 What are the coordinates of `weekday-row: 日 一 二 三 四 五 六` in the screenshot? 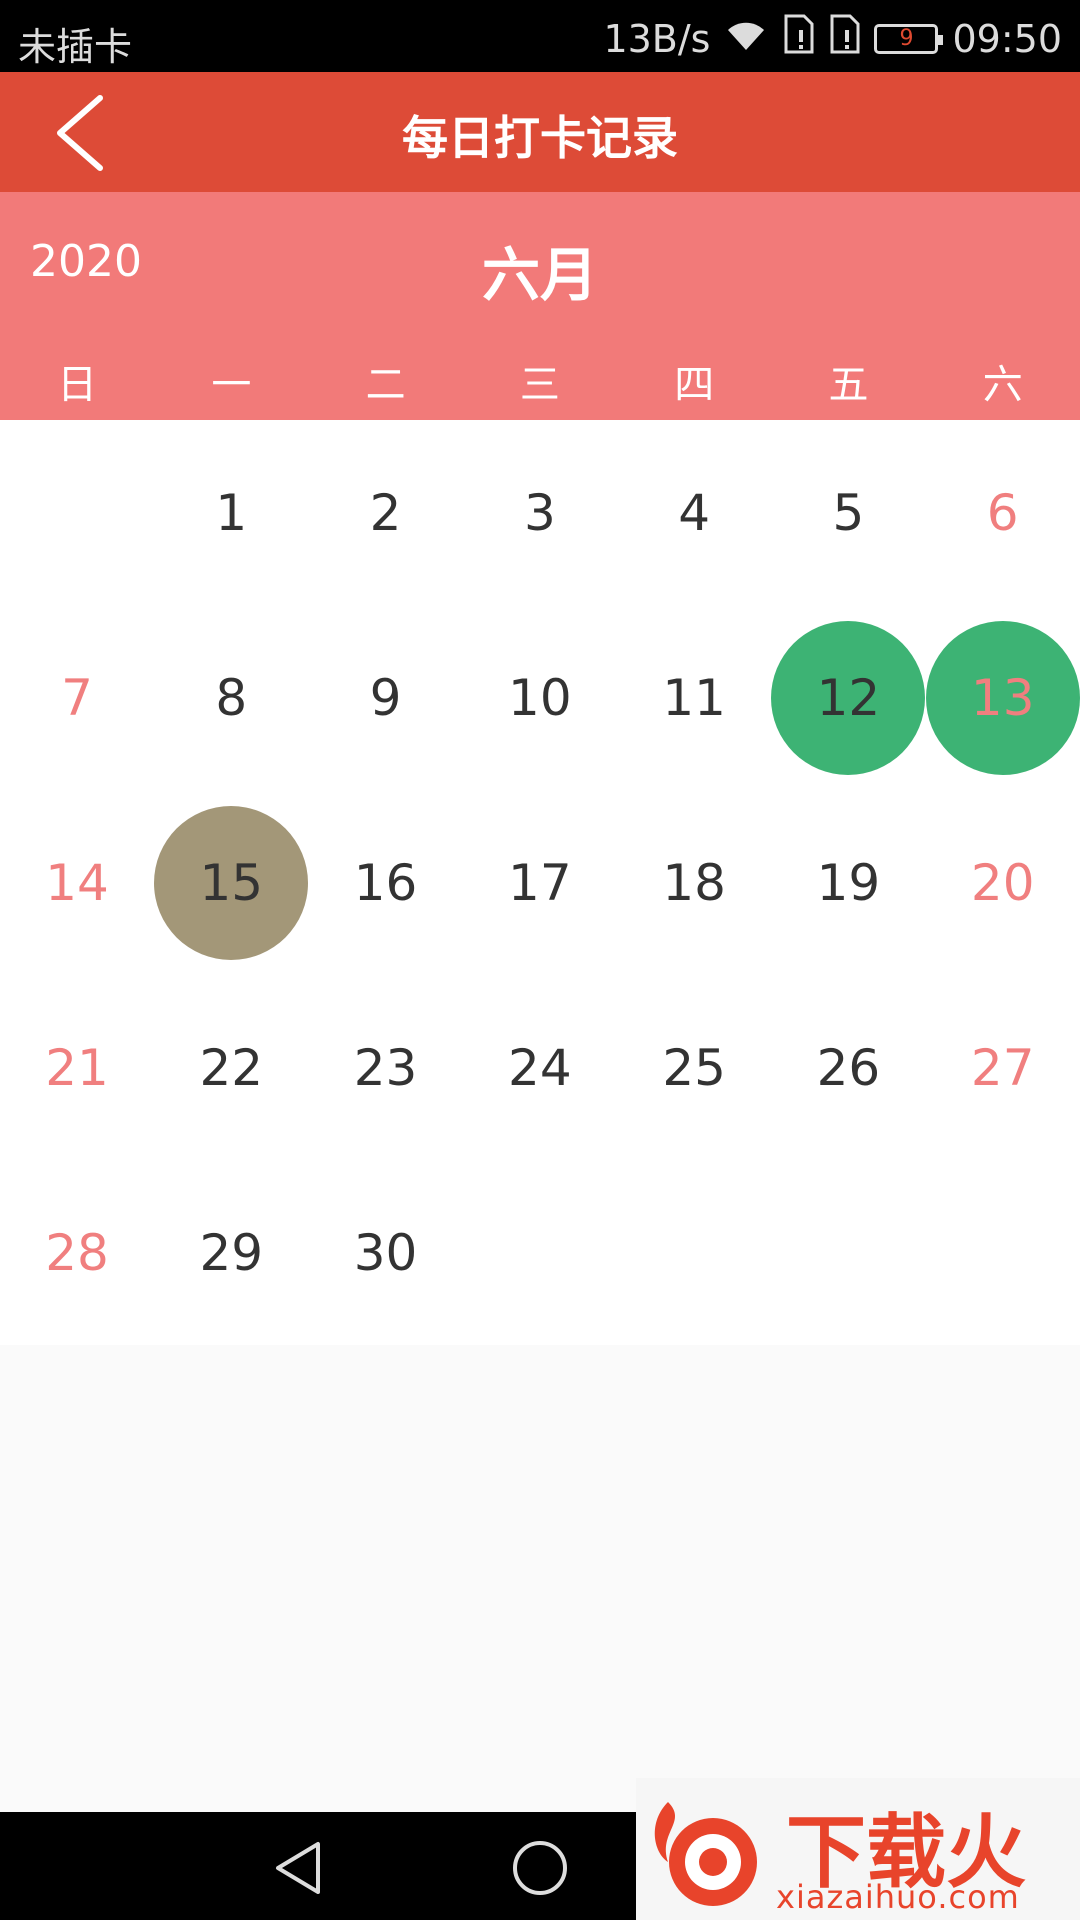 It's located at (540, 381).